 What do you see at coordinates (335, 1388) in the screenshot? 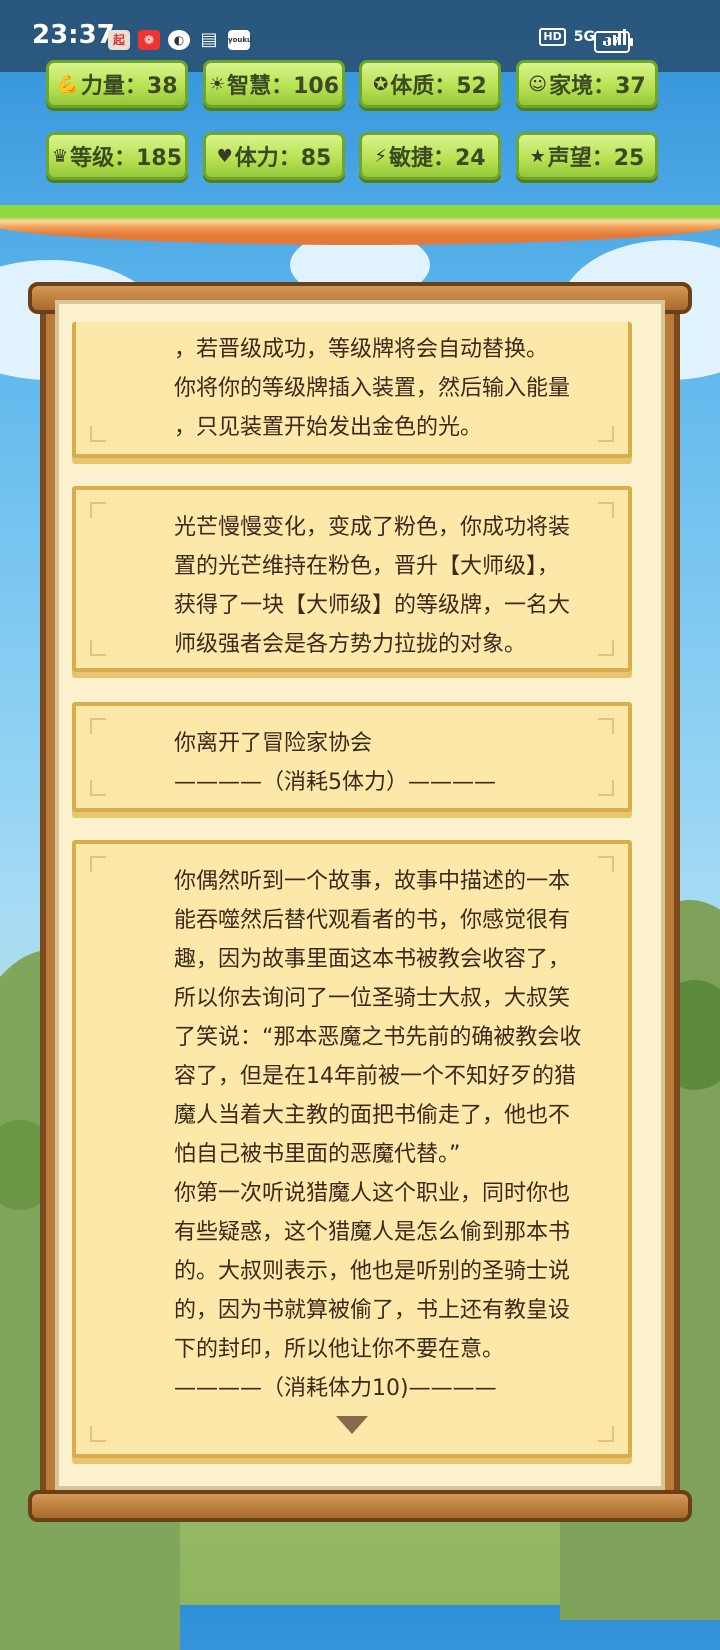
I see `story-cost-line: ————（消耗体力10)————` at bounding box center [335, 1388].